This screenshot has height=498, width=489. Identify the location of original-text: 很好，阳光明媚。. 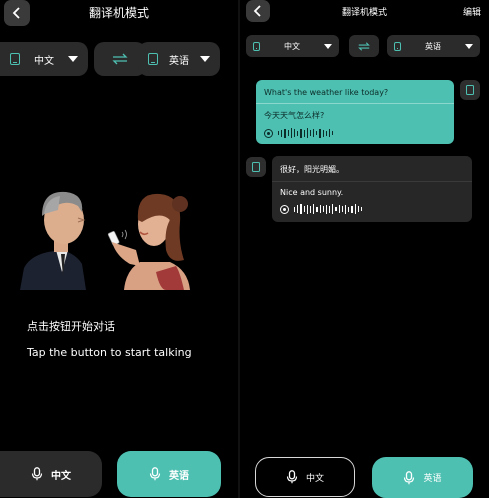
(312, 169).